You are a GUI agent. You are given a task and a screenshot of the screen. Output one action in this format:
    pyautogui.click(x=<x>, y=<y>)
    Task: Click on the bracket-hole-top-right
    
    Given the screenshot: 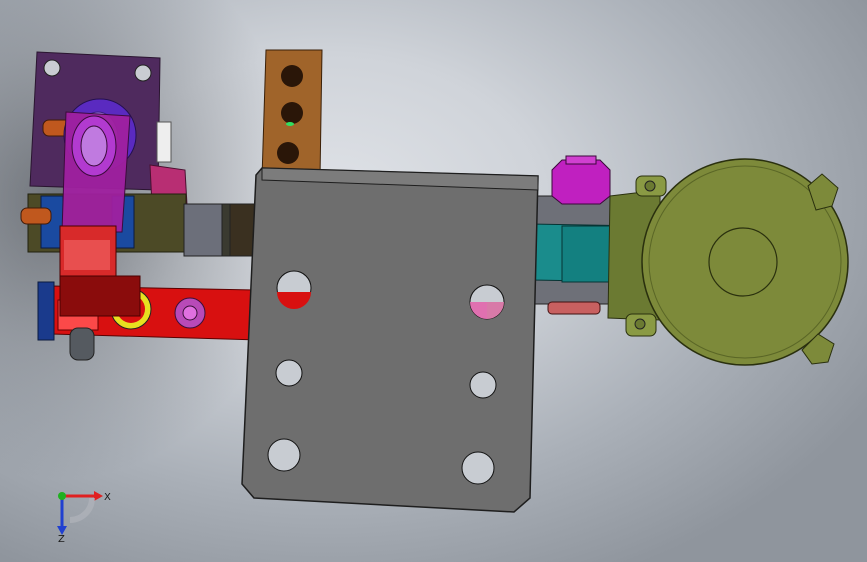 What is the action you would take?
    pyautogui.click(x=143, y=73)
    